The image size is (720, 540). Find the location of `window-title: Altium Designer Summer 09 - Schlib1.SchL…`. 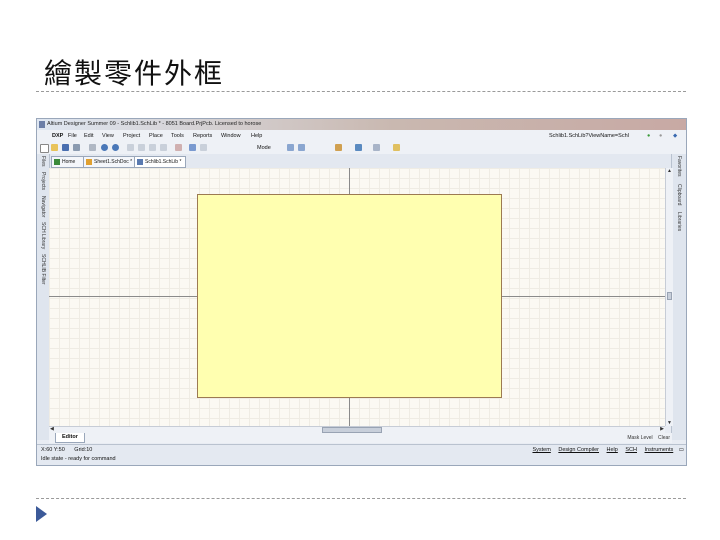

window-title: Altium Designer Summer 09 - Schlib1.SchL… is located at coordinates (154, 124).